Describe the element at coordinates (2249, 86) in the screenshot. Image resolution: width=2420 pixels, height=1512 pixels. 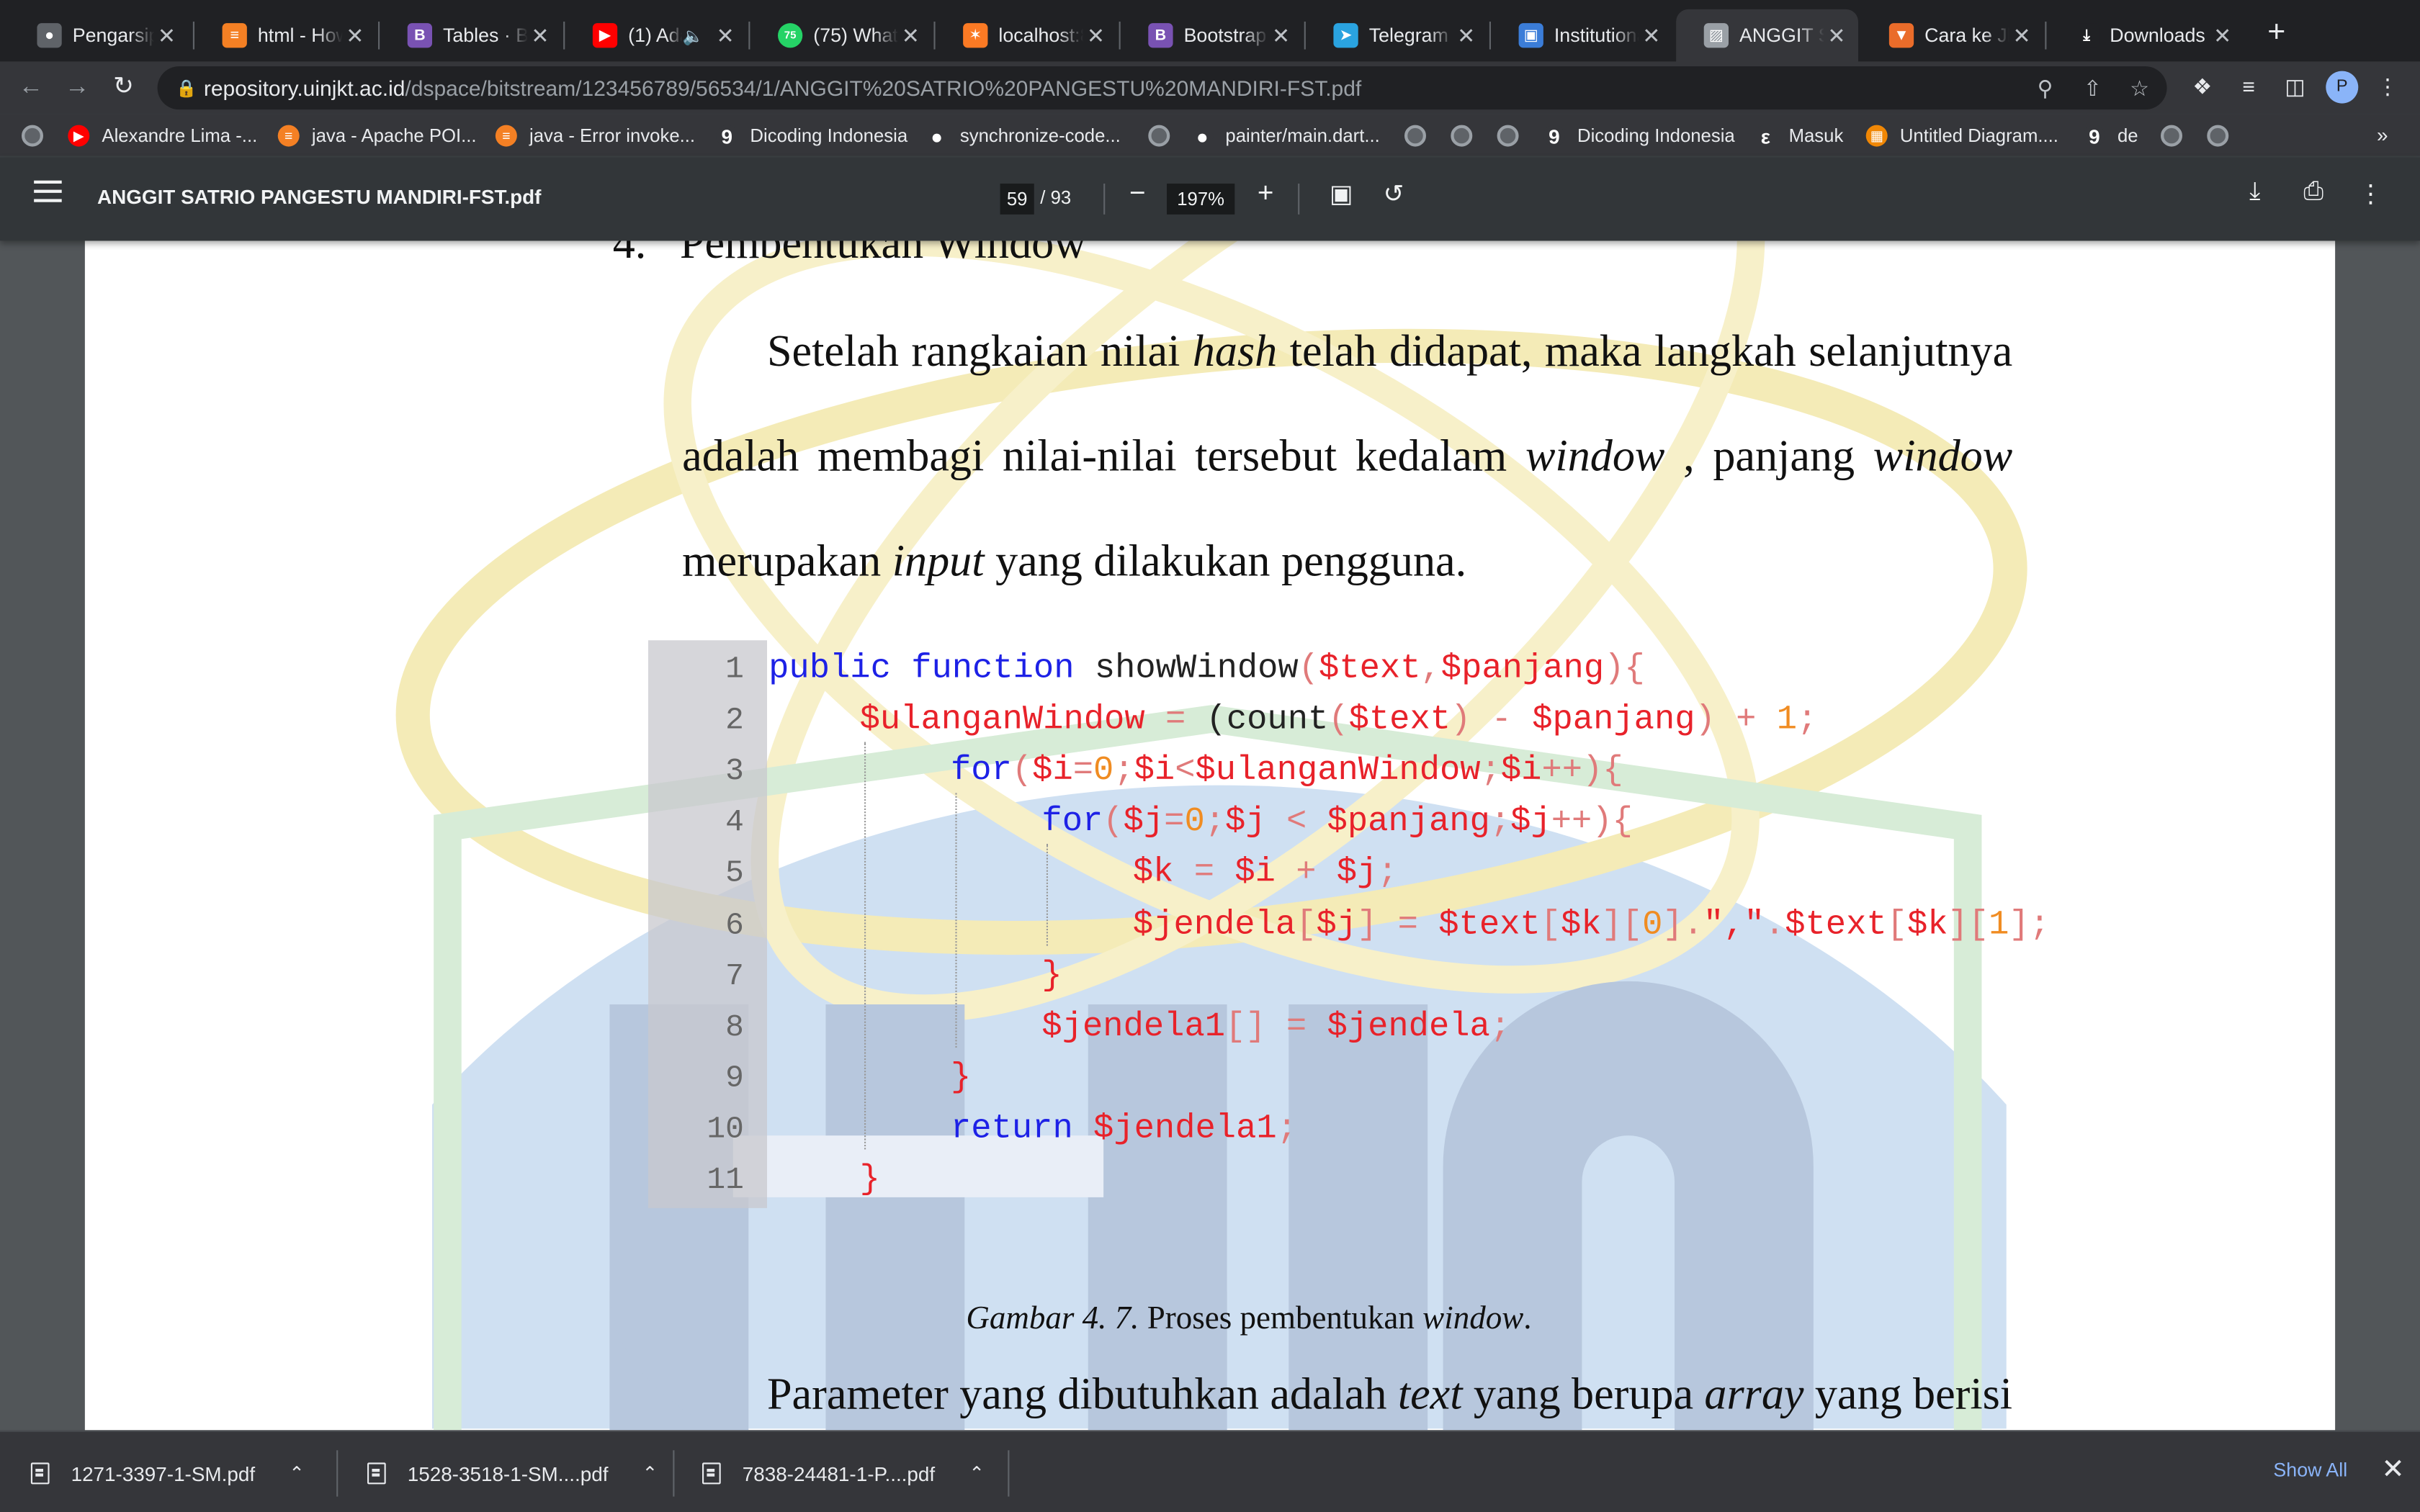
I see `media-control-icon: ≡` at that location.